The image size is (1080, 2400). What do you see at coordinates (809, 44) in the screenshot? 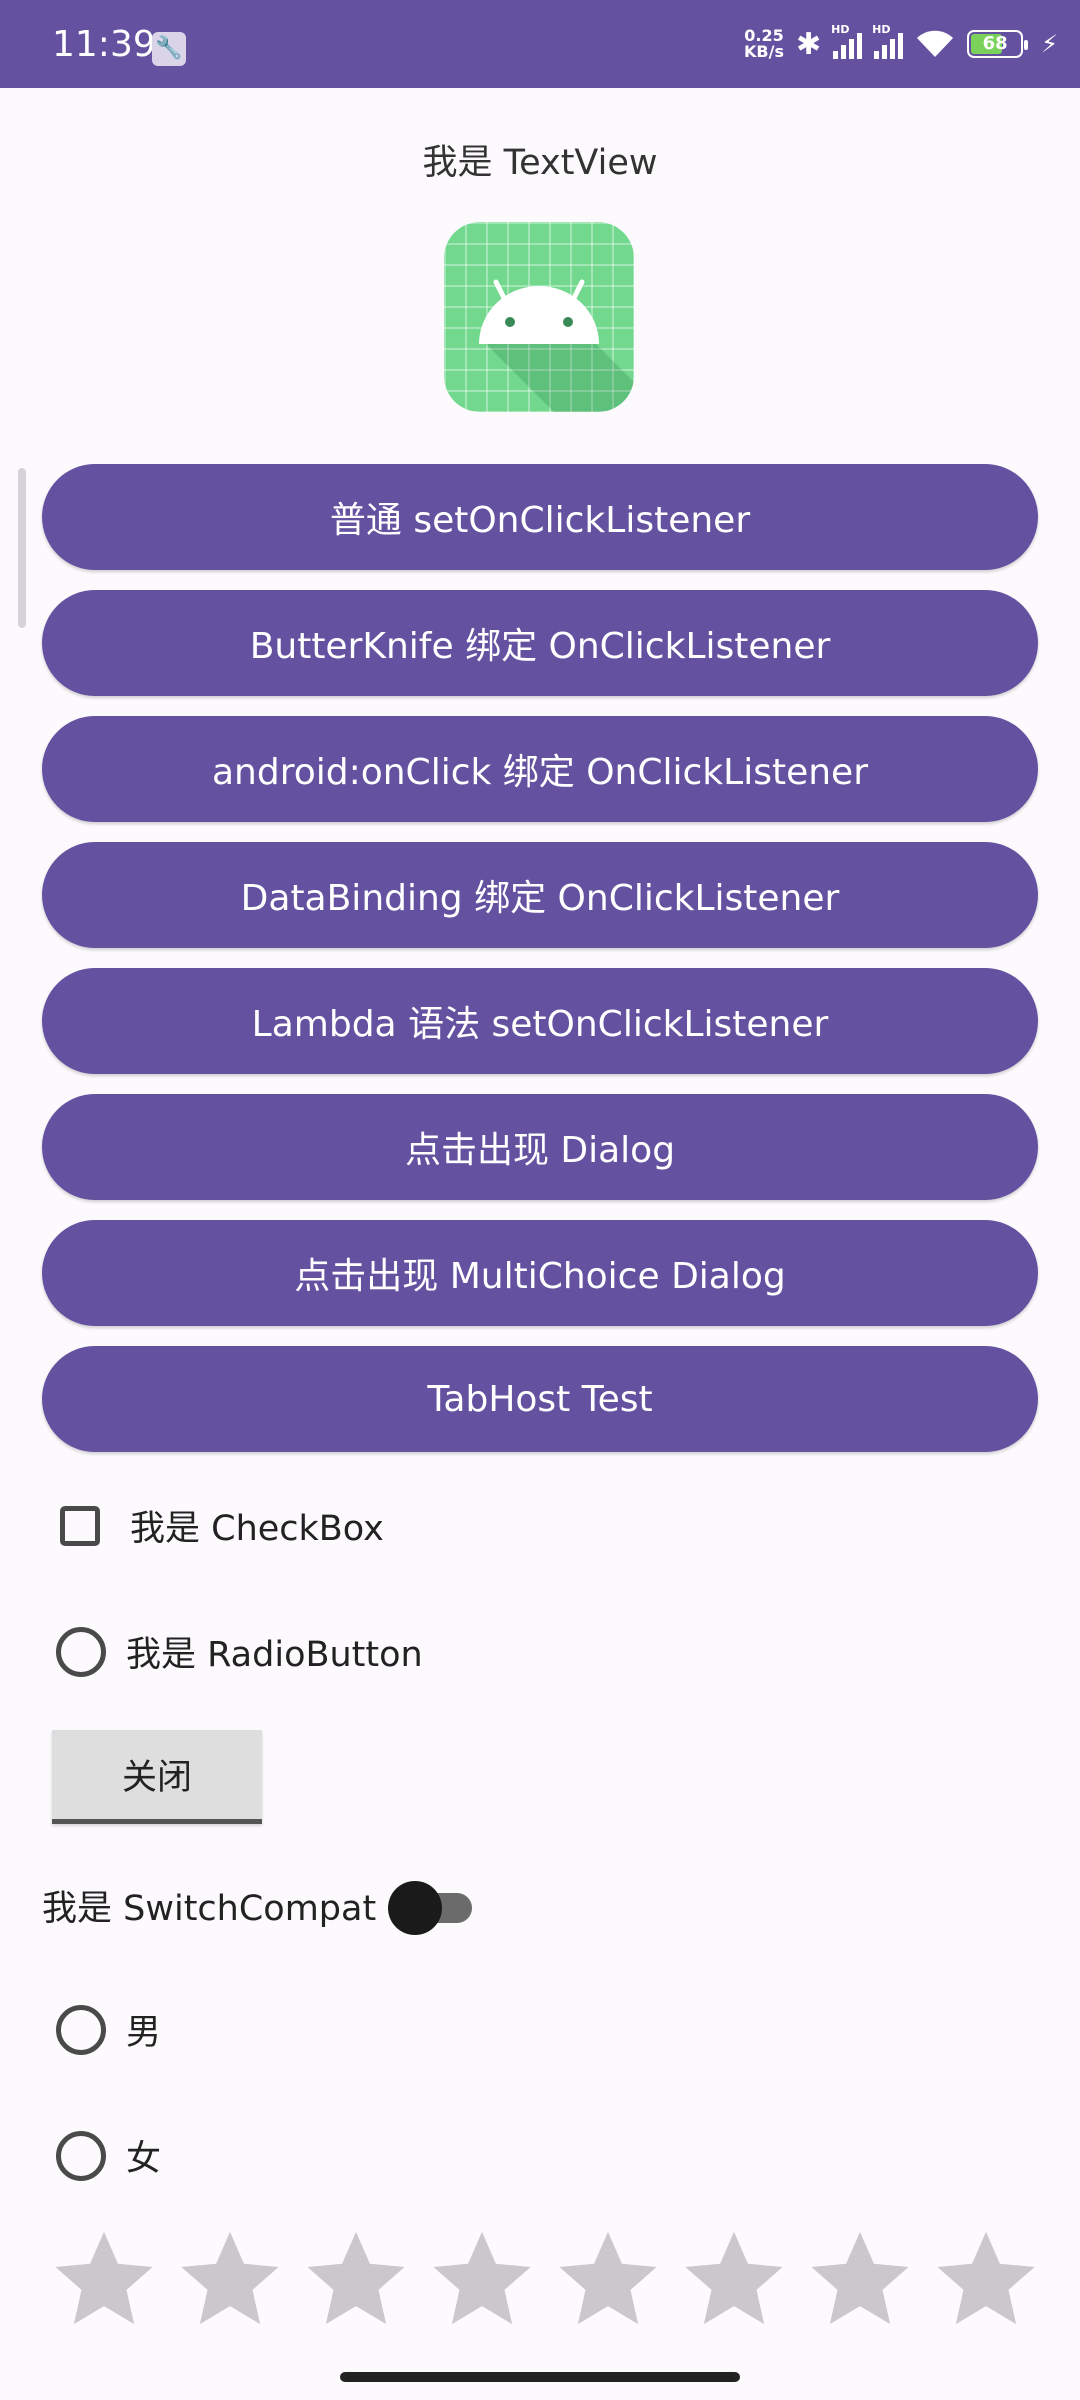
I see `bluetooth-icon: ✱` at bounding box center [809, 44].